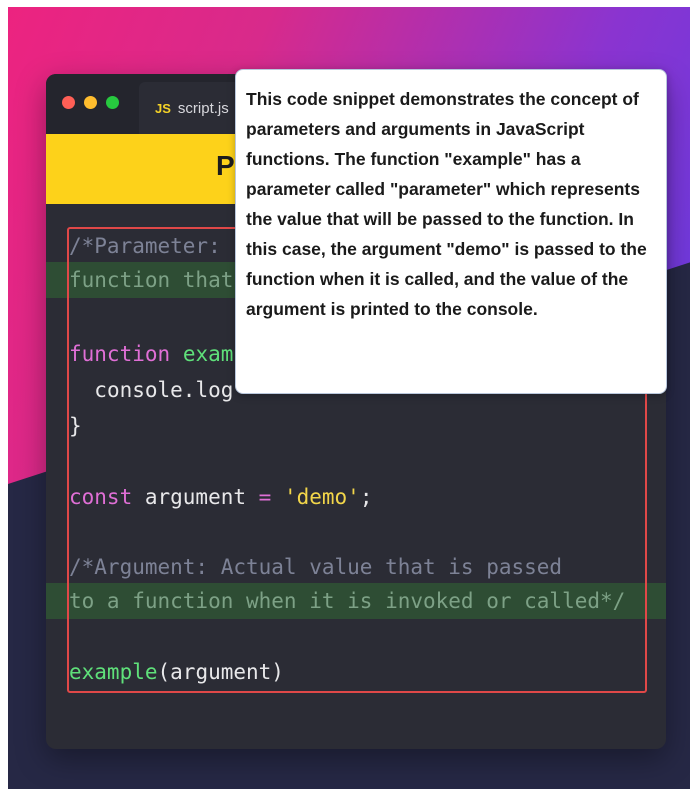 The image size is (692, 802). Describe the element at coordinates (90, 102) in the screenshot. I see `minimize-window-button` at that location.